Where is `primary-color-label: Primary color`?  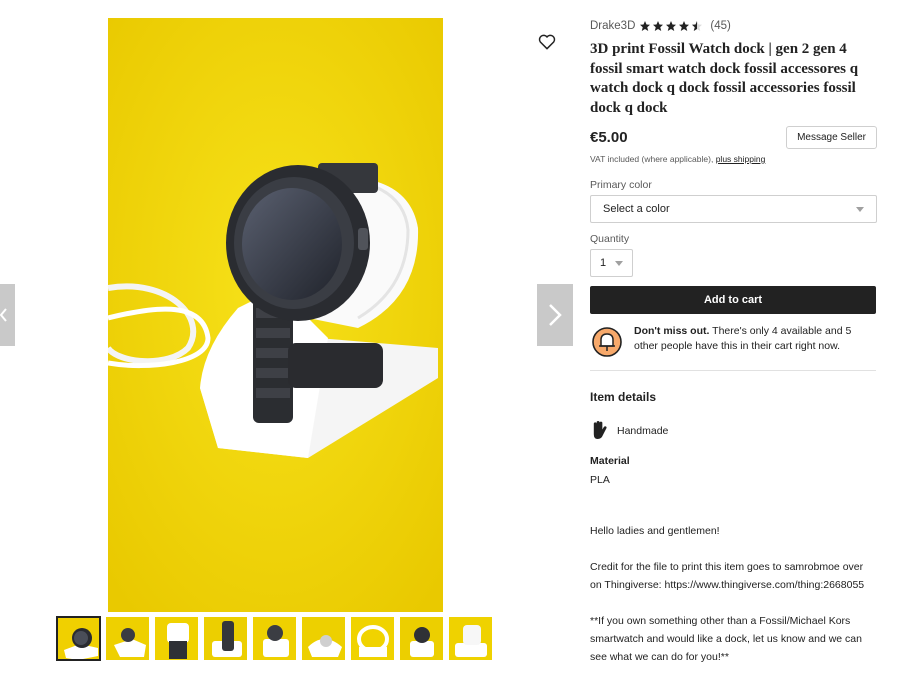
primary-color-label: Primary color is located at coordinates (621, 185).